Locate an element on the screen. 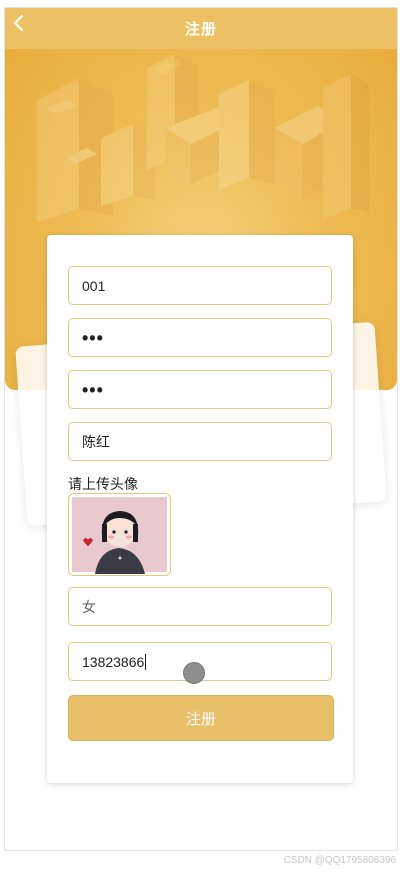 The height and width of the screenshot is (872, 400). password-value: ••• is located at coordinates (93, 337).